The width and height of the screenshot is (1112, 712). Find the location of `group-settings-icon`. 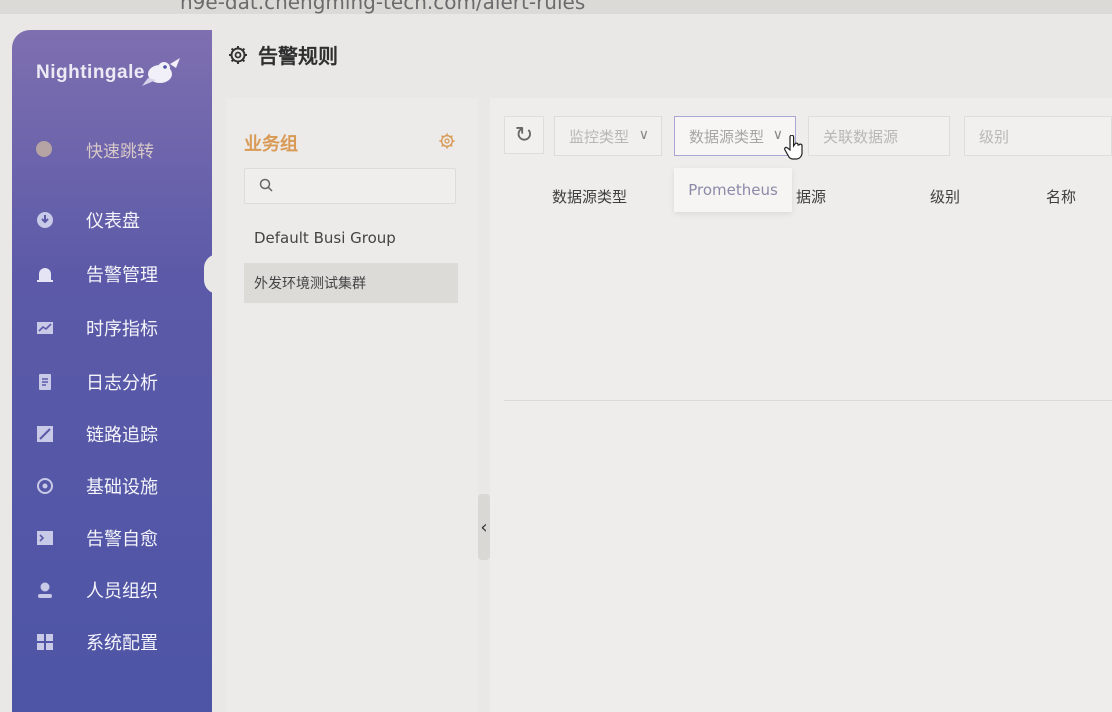

group-settings-icon is located at coordinates (447, 141).